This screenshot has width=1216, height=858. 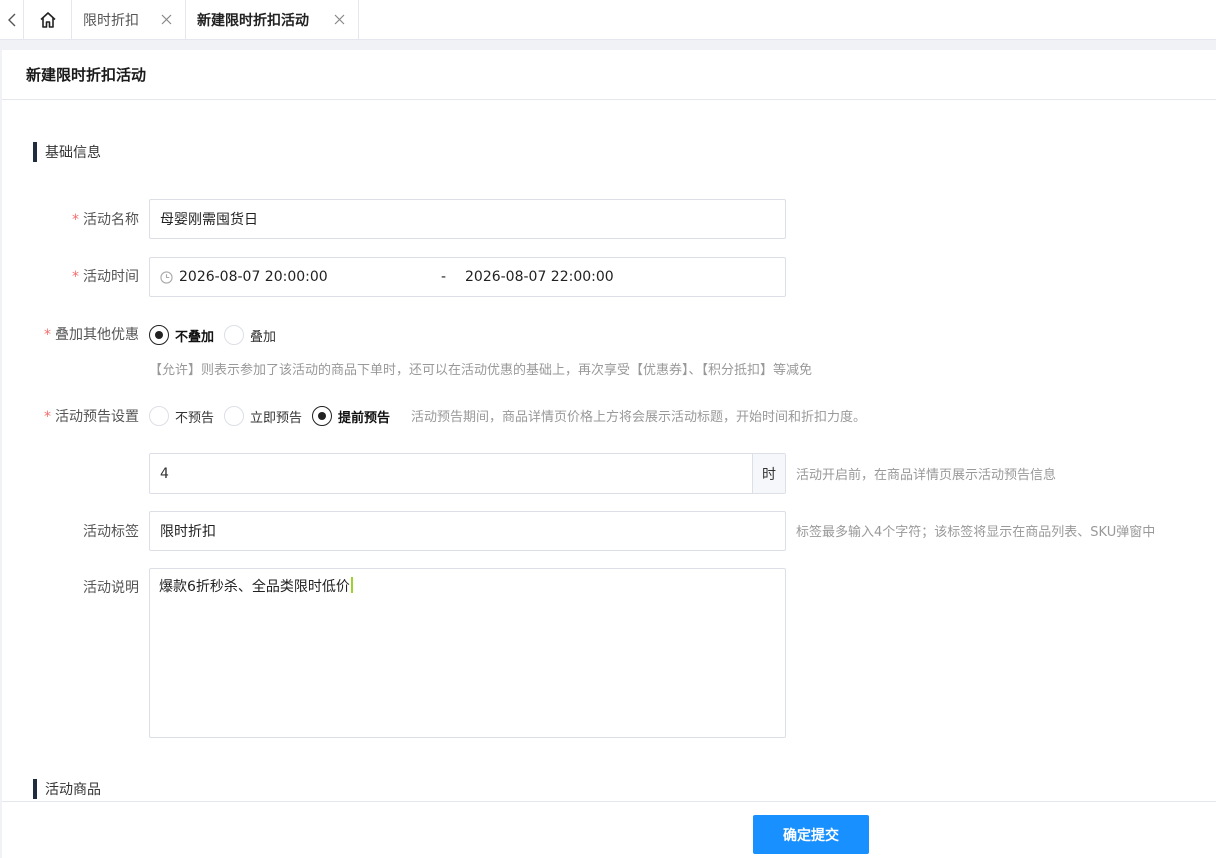 I want to click on desc-label: 活动说明, so click(x=111, y=588).